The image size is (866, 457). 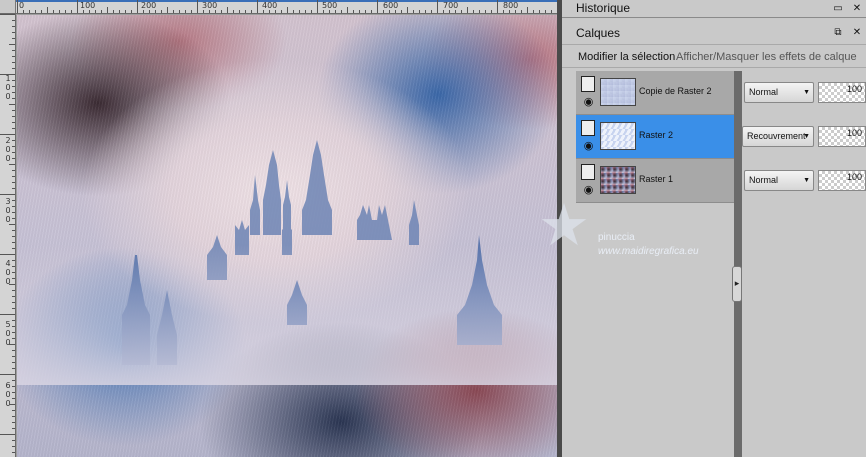 I want to click on blend-mode-value: Recouvrement, so click(x=776, y=136).